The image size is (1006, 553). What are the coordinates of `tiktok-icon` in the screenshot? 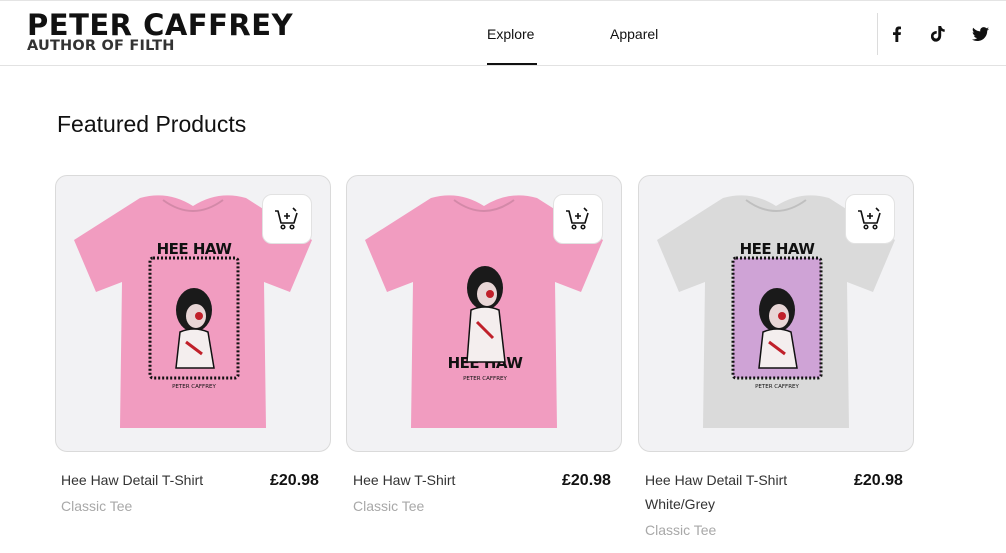 It's located at (938, 34).